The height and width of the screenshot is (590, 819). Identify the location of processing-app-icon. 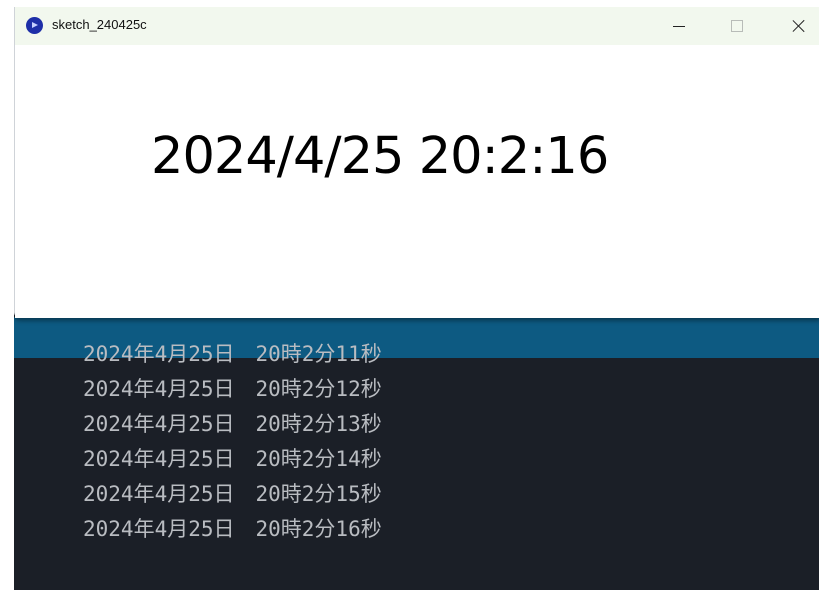
(34, 25).